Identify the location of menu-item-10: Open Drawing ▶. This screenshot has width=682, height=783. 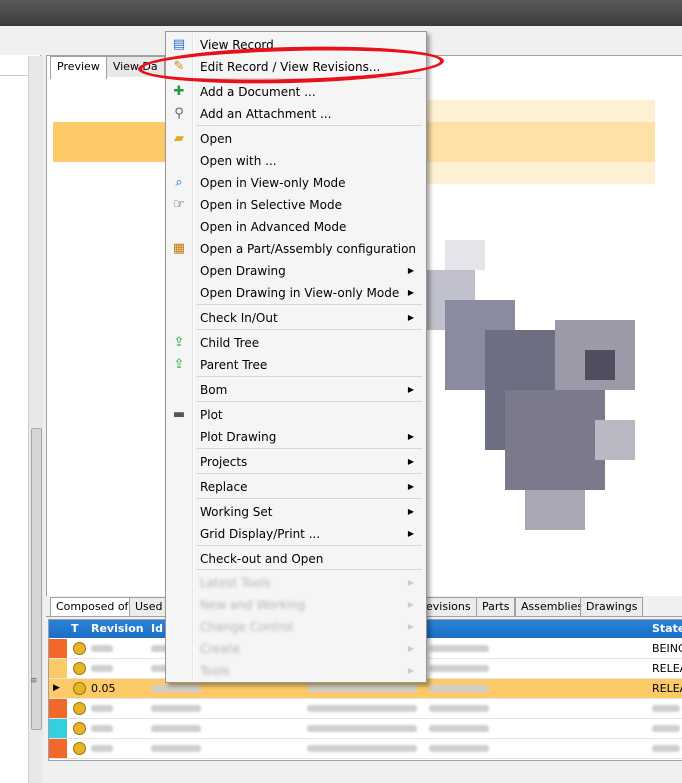
(296, 271).